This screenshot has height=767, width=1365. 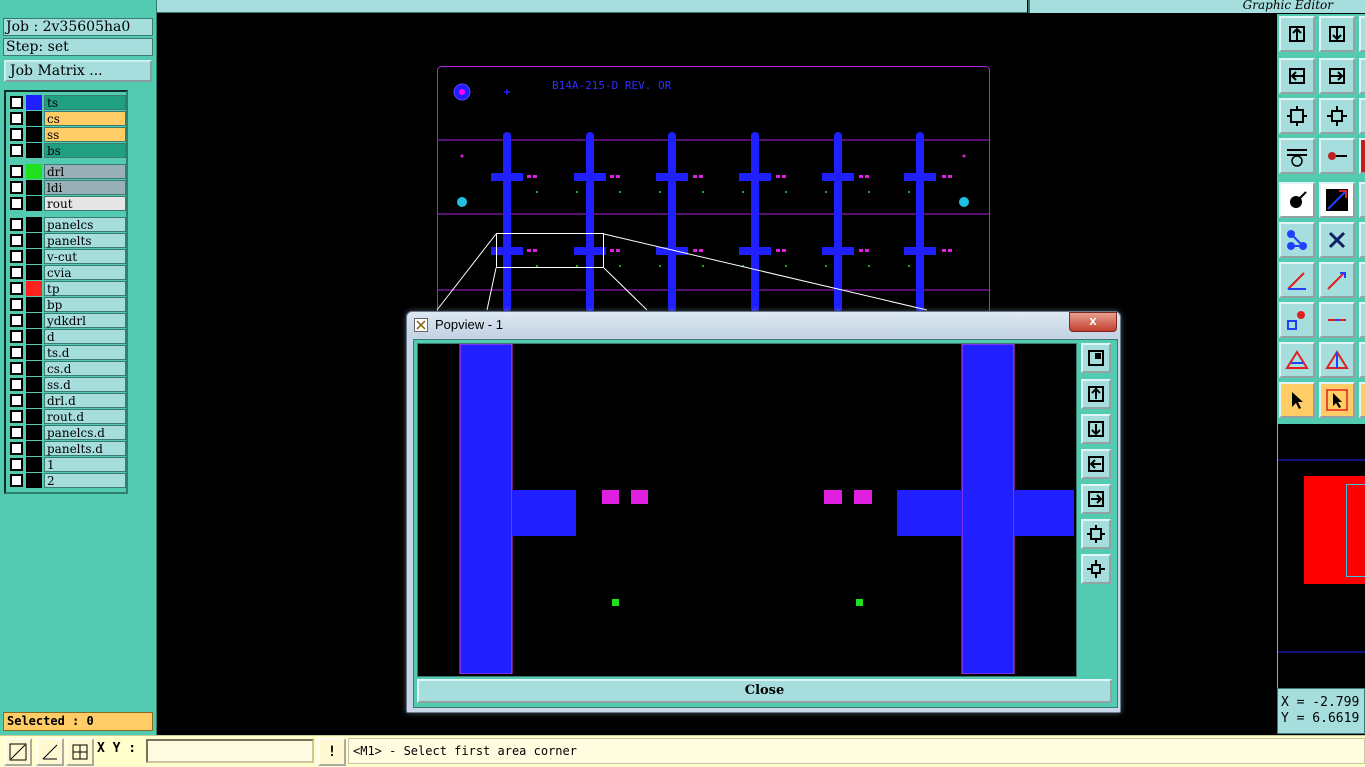 I want to click on connect-tool, so click(x=1297, y=240).